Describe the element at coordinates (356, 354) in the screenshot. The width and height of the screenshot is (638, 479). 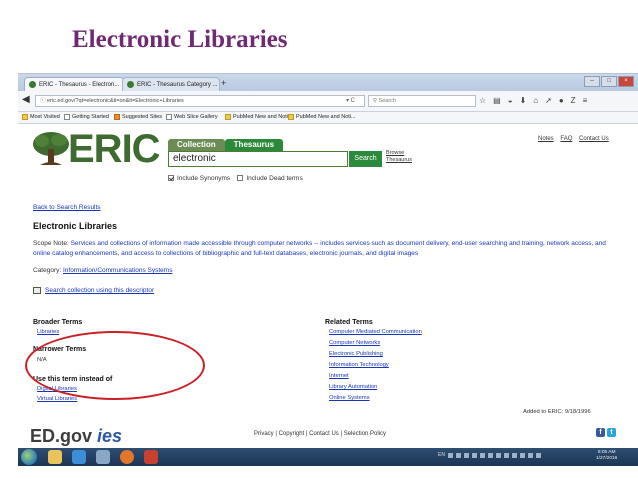
I see `related-term-link: Electronic Publishing` at that location.